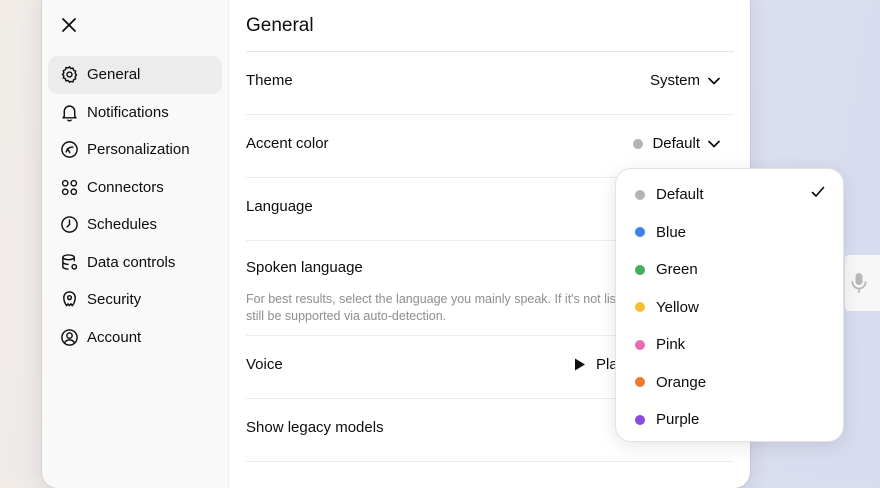 The height and width of the screenshot is (488, 880). Describe the element at coordinates (681, 382) in the screenshot. I see `option-label: Orange` at that location.